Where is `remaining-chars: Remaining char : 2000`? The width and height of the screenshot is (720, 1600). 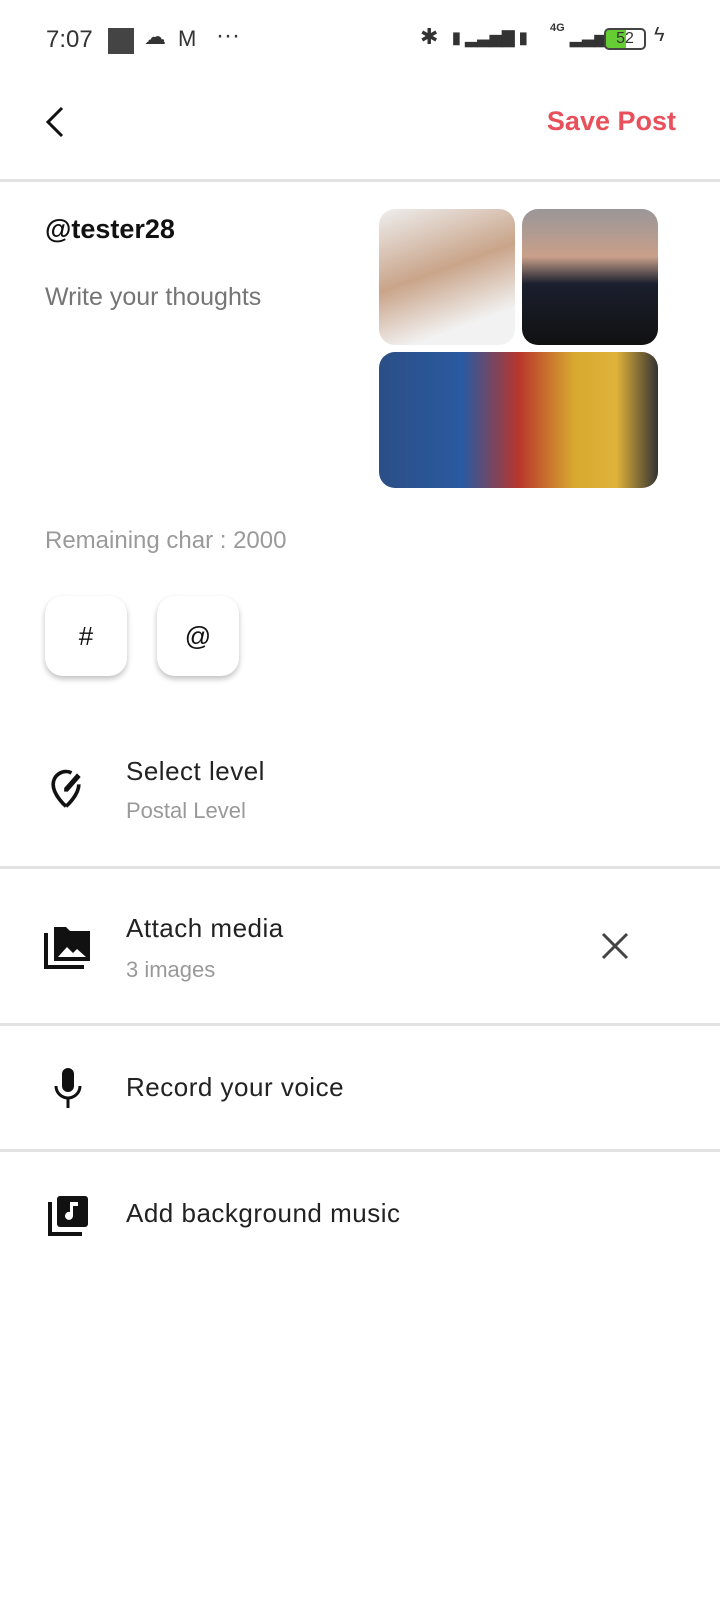 remaining-chars: Remaining char : 2000 is located at coordinates (166, 540).